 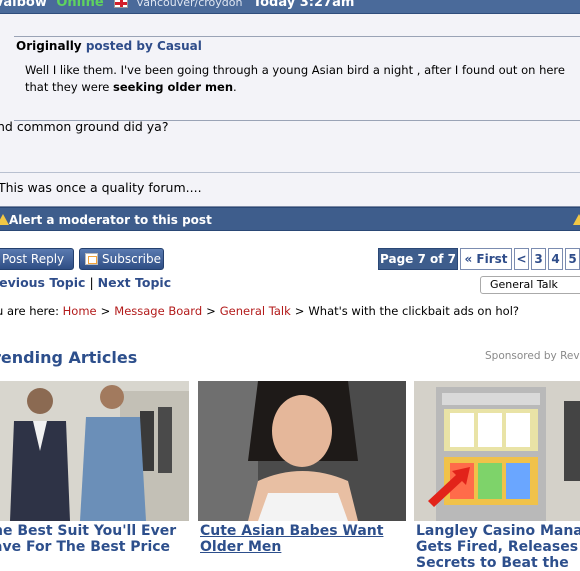 I want to click on author-username: Valbow, so click(x=23, y=5).